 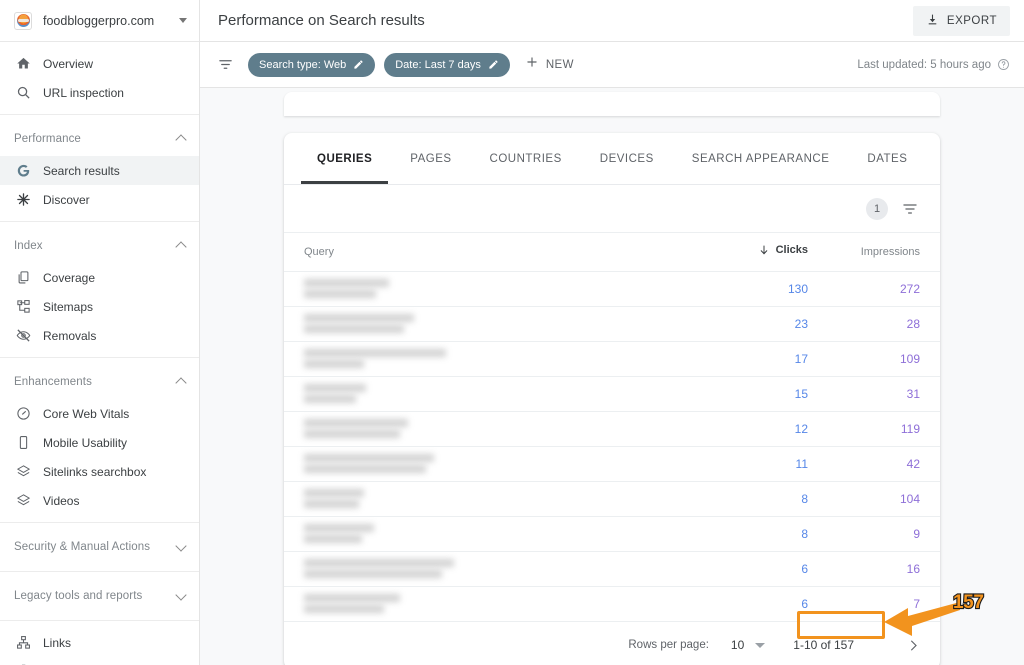 What do you see at coordinates (344, 158) in the screenshot?
I see `tab-queries: QUERIES` at bounding box center [344, 158].